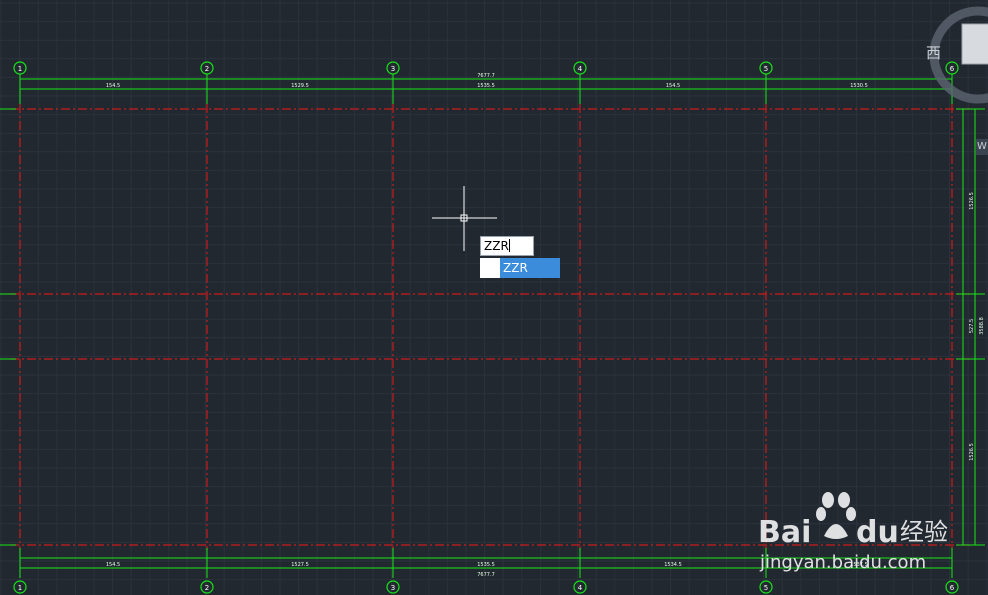  What do you see at coordinates (974, 44) in the screenshot?
I see `viewcube-face` at bounding box center [974, 44].